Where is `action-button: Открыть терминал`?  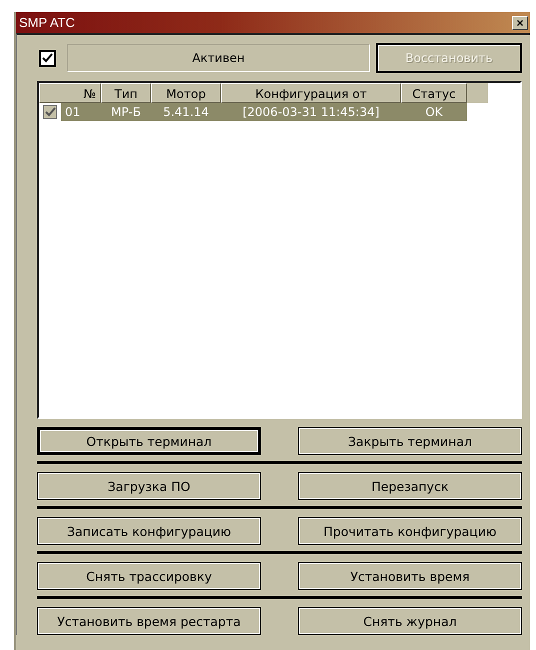
action-button: Открыть терминал is located at coordinates (149, 441).